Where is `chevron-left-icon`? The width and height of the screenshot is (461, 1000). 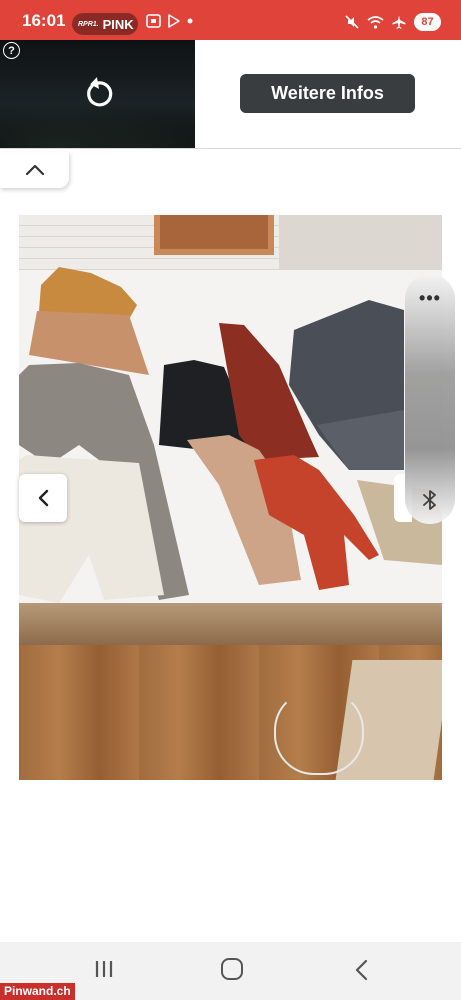 chevron-left-icon is located at coordinates (43, 498).